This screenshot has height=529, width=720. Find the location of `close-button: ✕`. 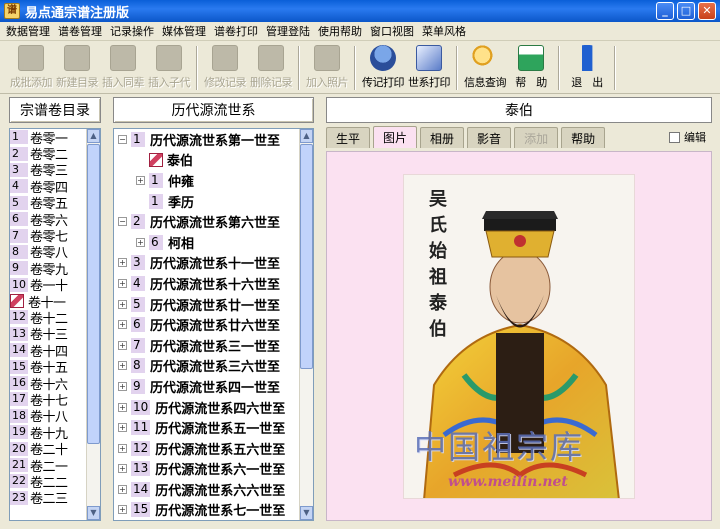

close-button: ✕ is located at coordinates (707, 11).